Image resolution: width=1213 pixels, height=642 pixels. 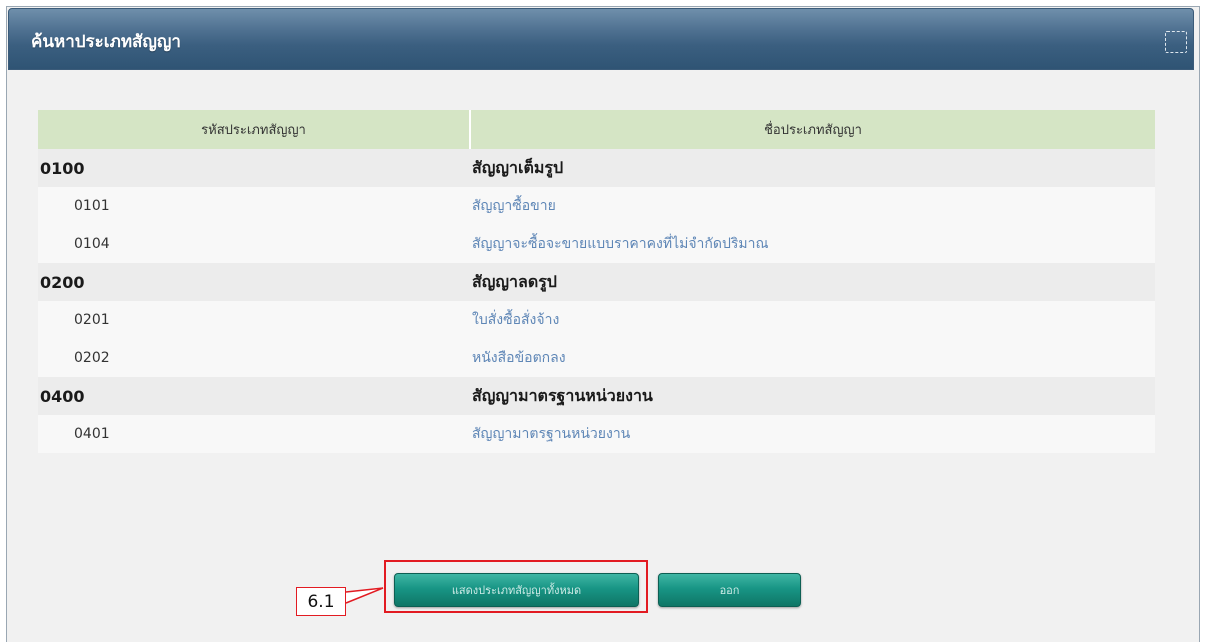 What do you see at coordinates (321, 601) in the screenshot?
I see `annotation-label: 6.1` at bounding box center [321, 601].